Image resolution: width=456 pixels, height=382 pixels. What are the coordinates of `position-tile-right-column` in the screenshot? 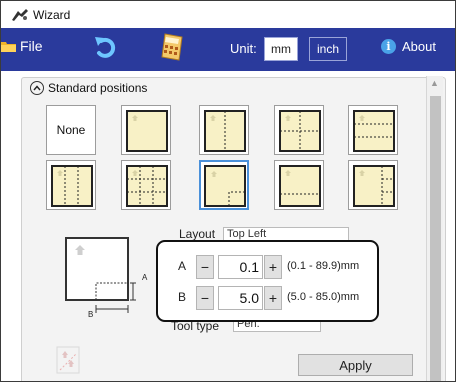 It's located at (373, 185).